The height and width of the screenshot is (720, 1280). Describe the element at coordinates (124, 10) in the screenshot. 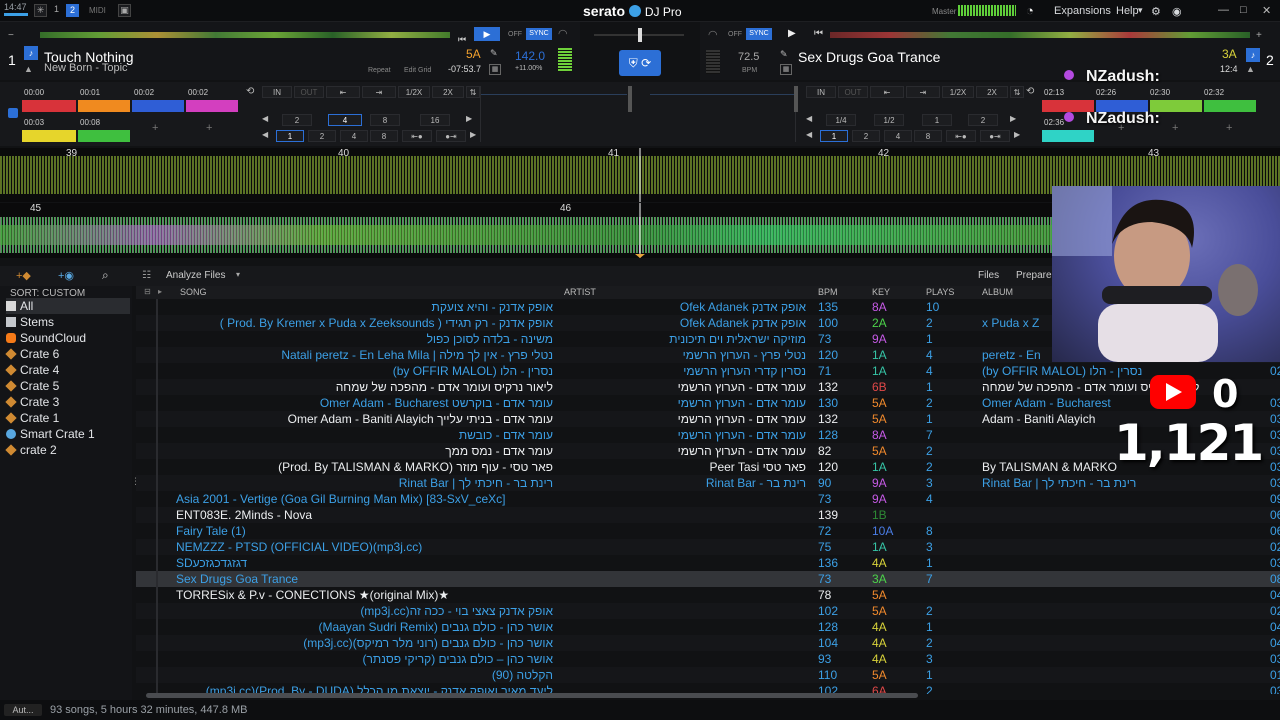

I see `settings-shield-icon: ▣` at that location.